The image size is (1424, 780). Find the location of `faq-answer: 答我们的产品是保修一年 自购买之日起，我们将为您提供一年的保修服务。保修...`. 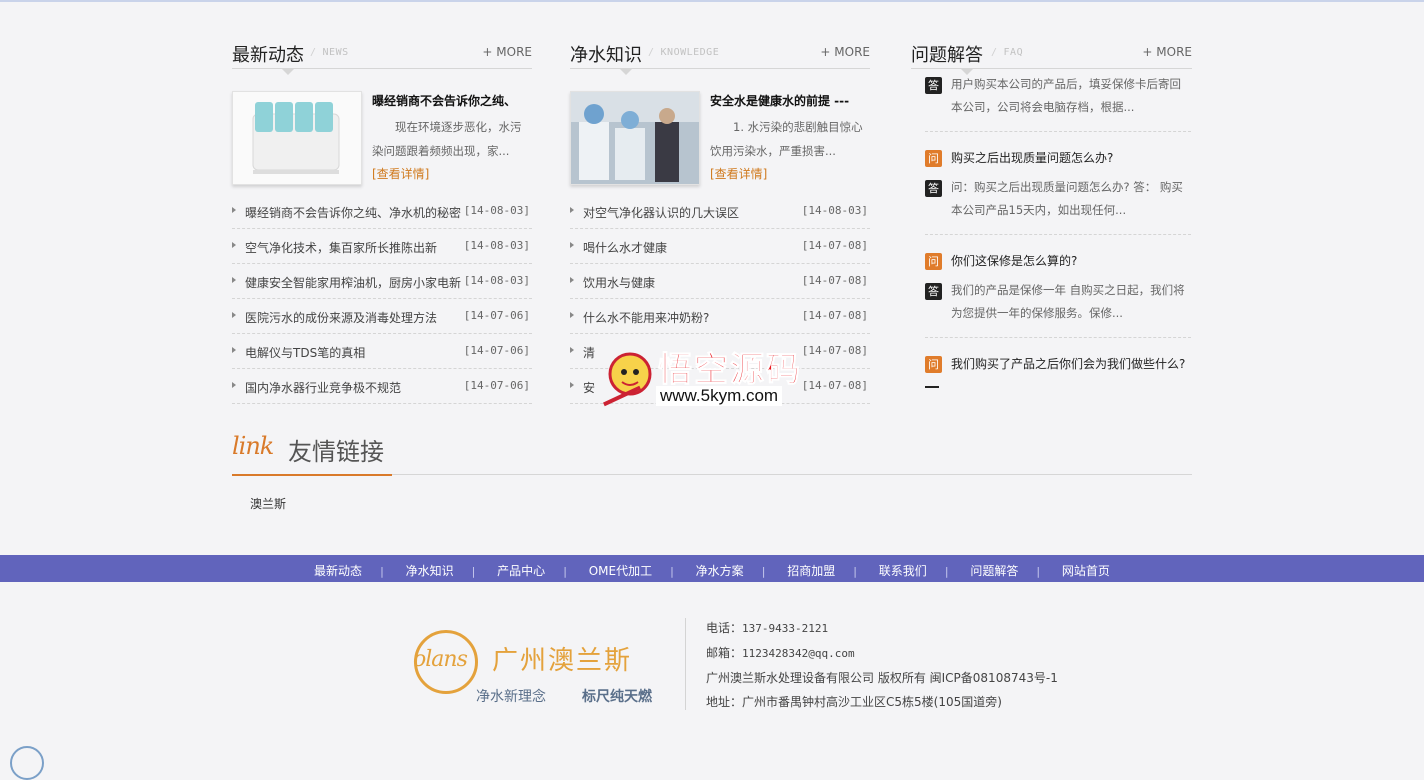

faq-answer: 答我们的产品是保修一年 自购买之日起，我们将为您提供一年的保修服务。保修... is located at coordinates (1058, 302).